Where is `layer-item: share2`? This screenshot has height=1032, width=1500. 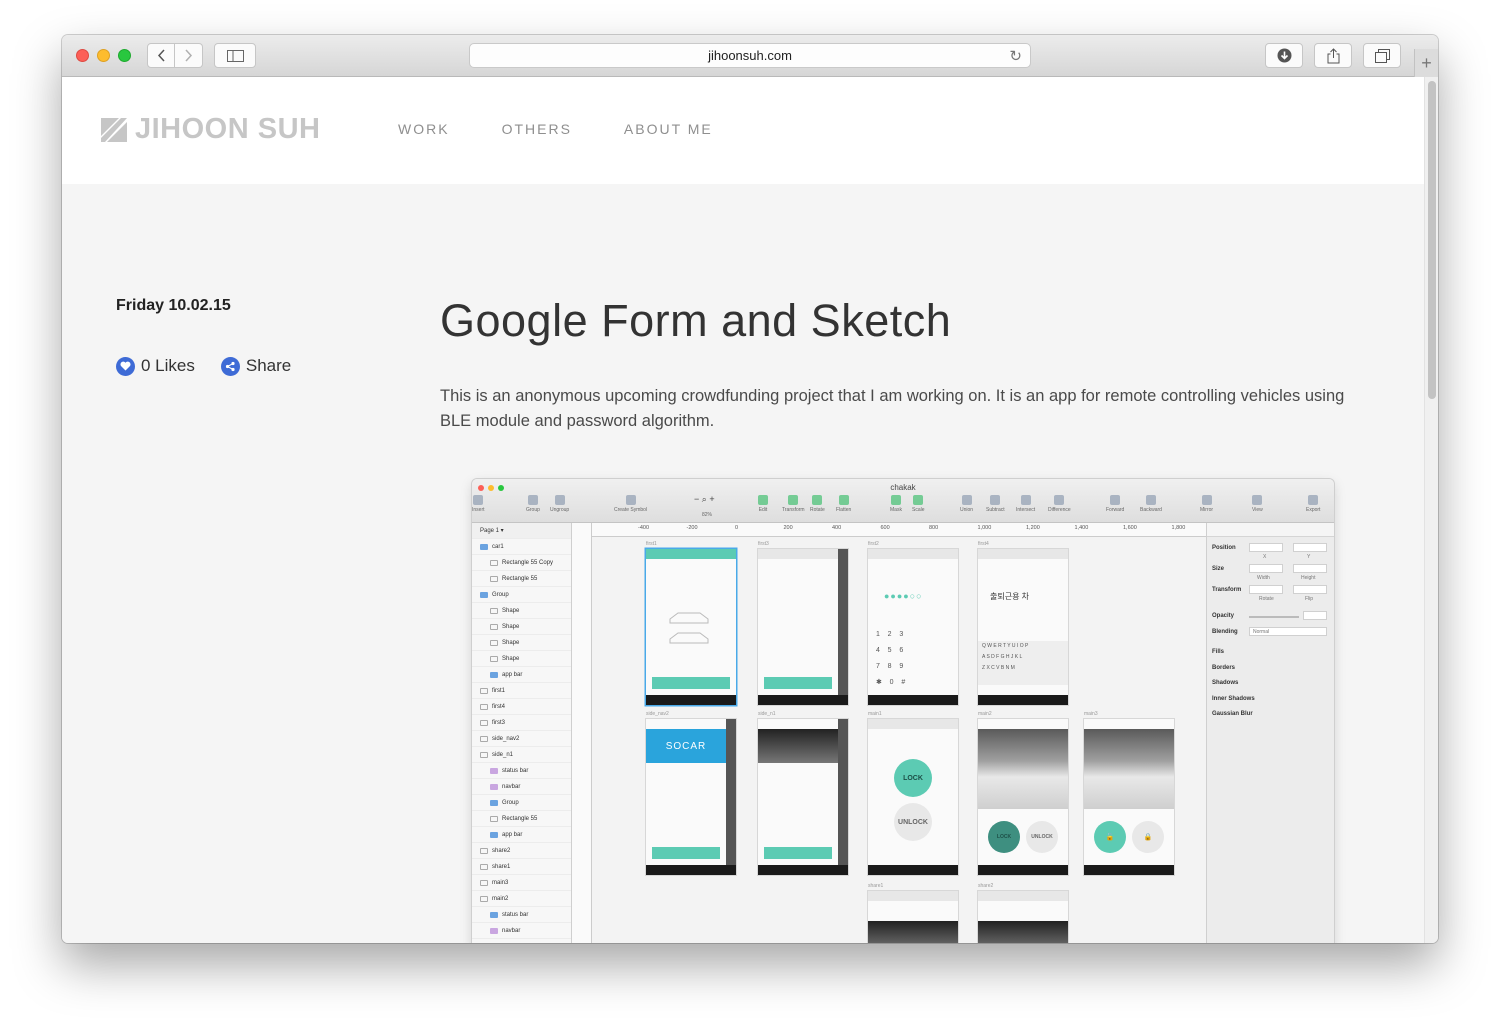
layer-item: share2 is located at coordinates (521, 851).